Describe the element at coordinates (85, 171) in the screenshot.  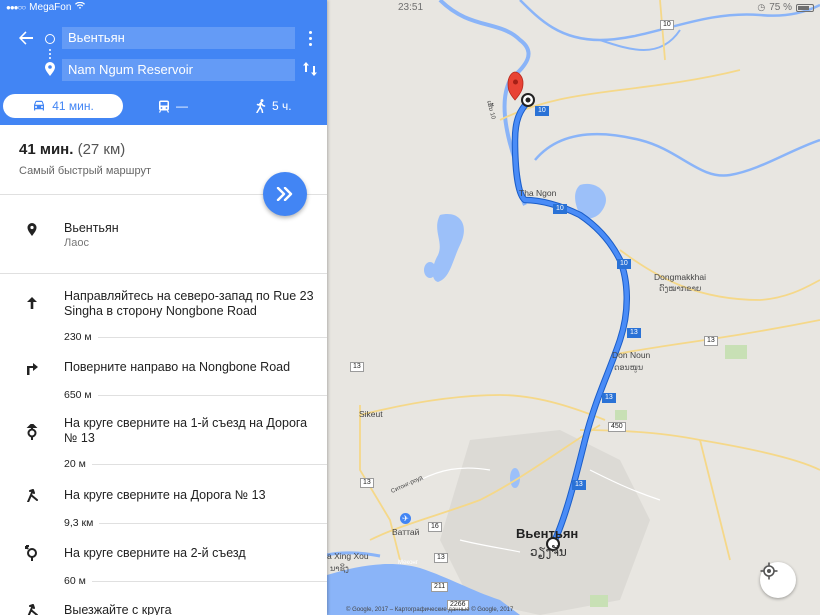
I see `route-subtitle: Самый быстрый маршрут` at that location.